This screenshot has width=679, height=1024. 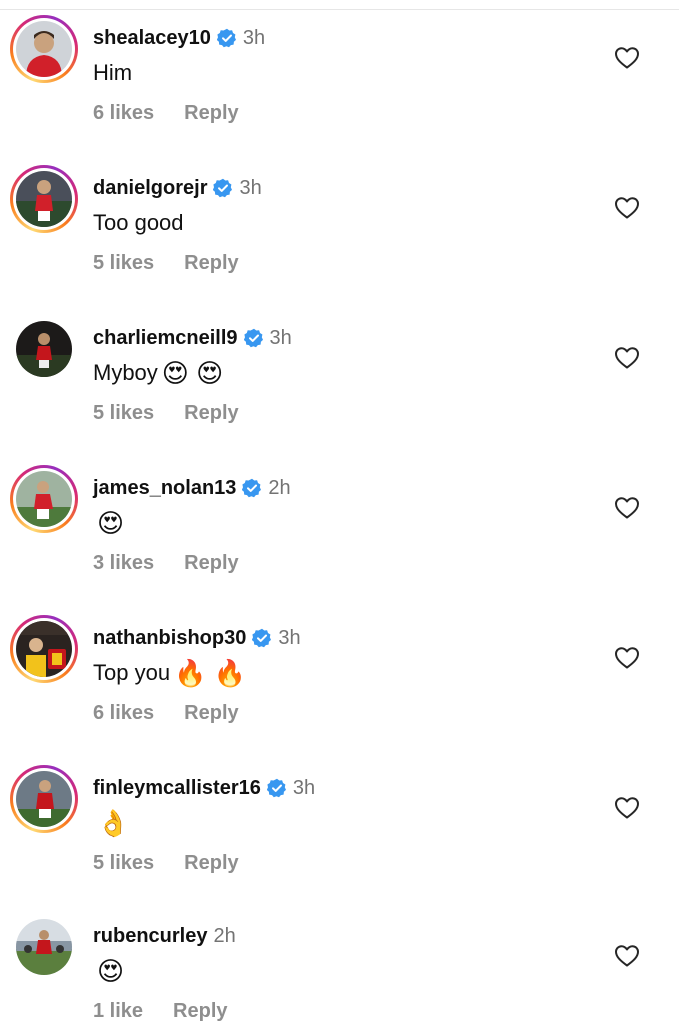 I want to click on comment-emoji: 😍 😍, so click(x=192, y=373).